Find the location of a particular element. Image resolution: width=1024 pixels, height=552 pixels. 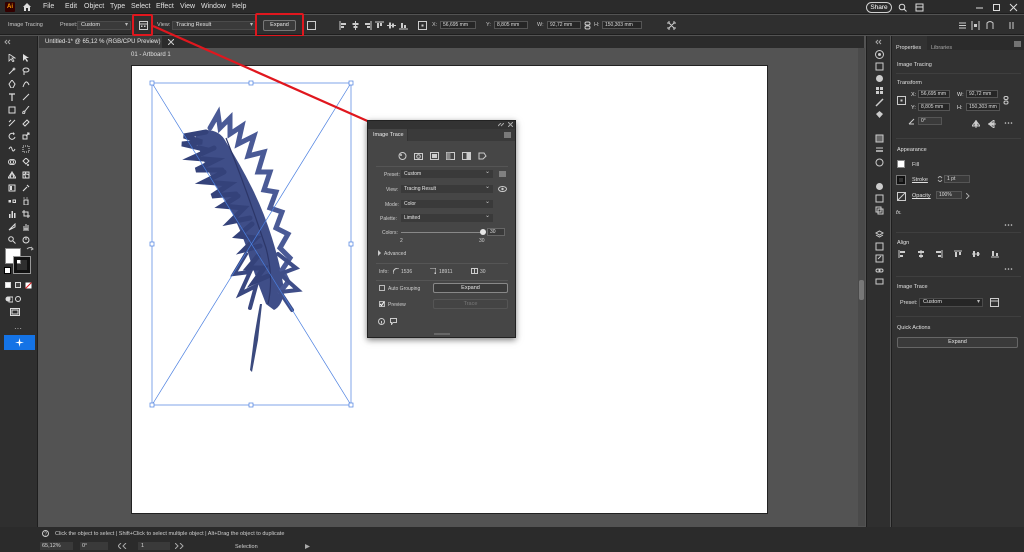

zoom-tool-icon is located at coordinates (12, 240).